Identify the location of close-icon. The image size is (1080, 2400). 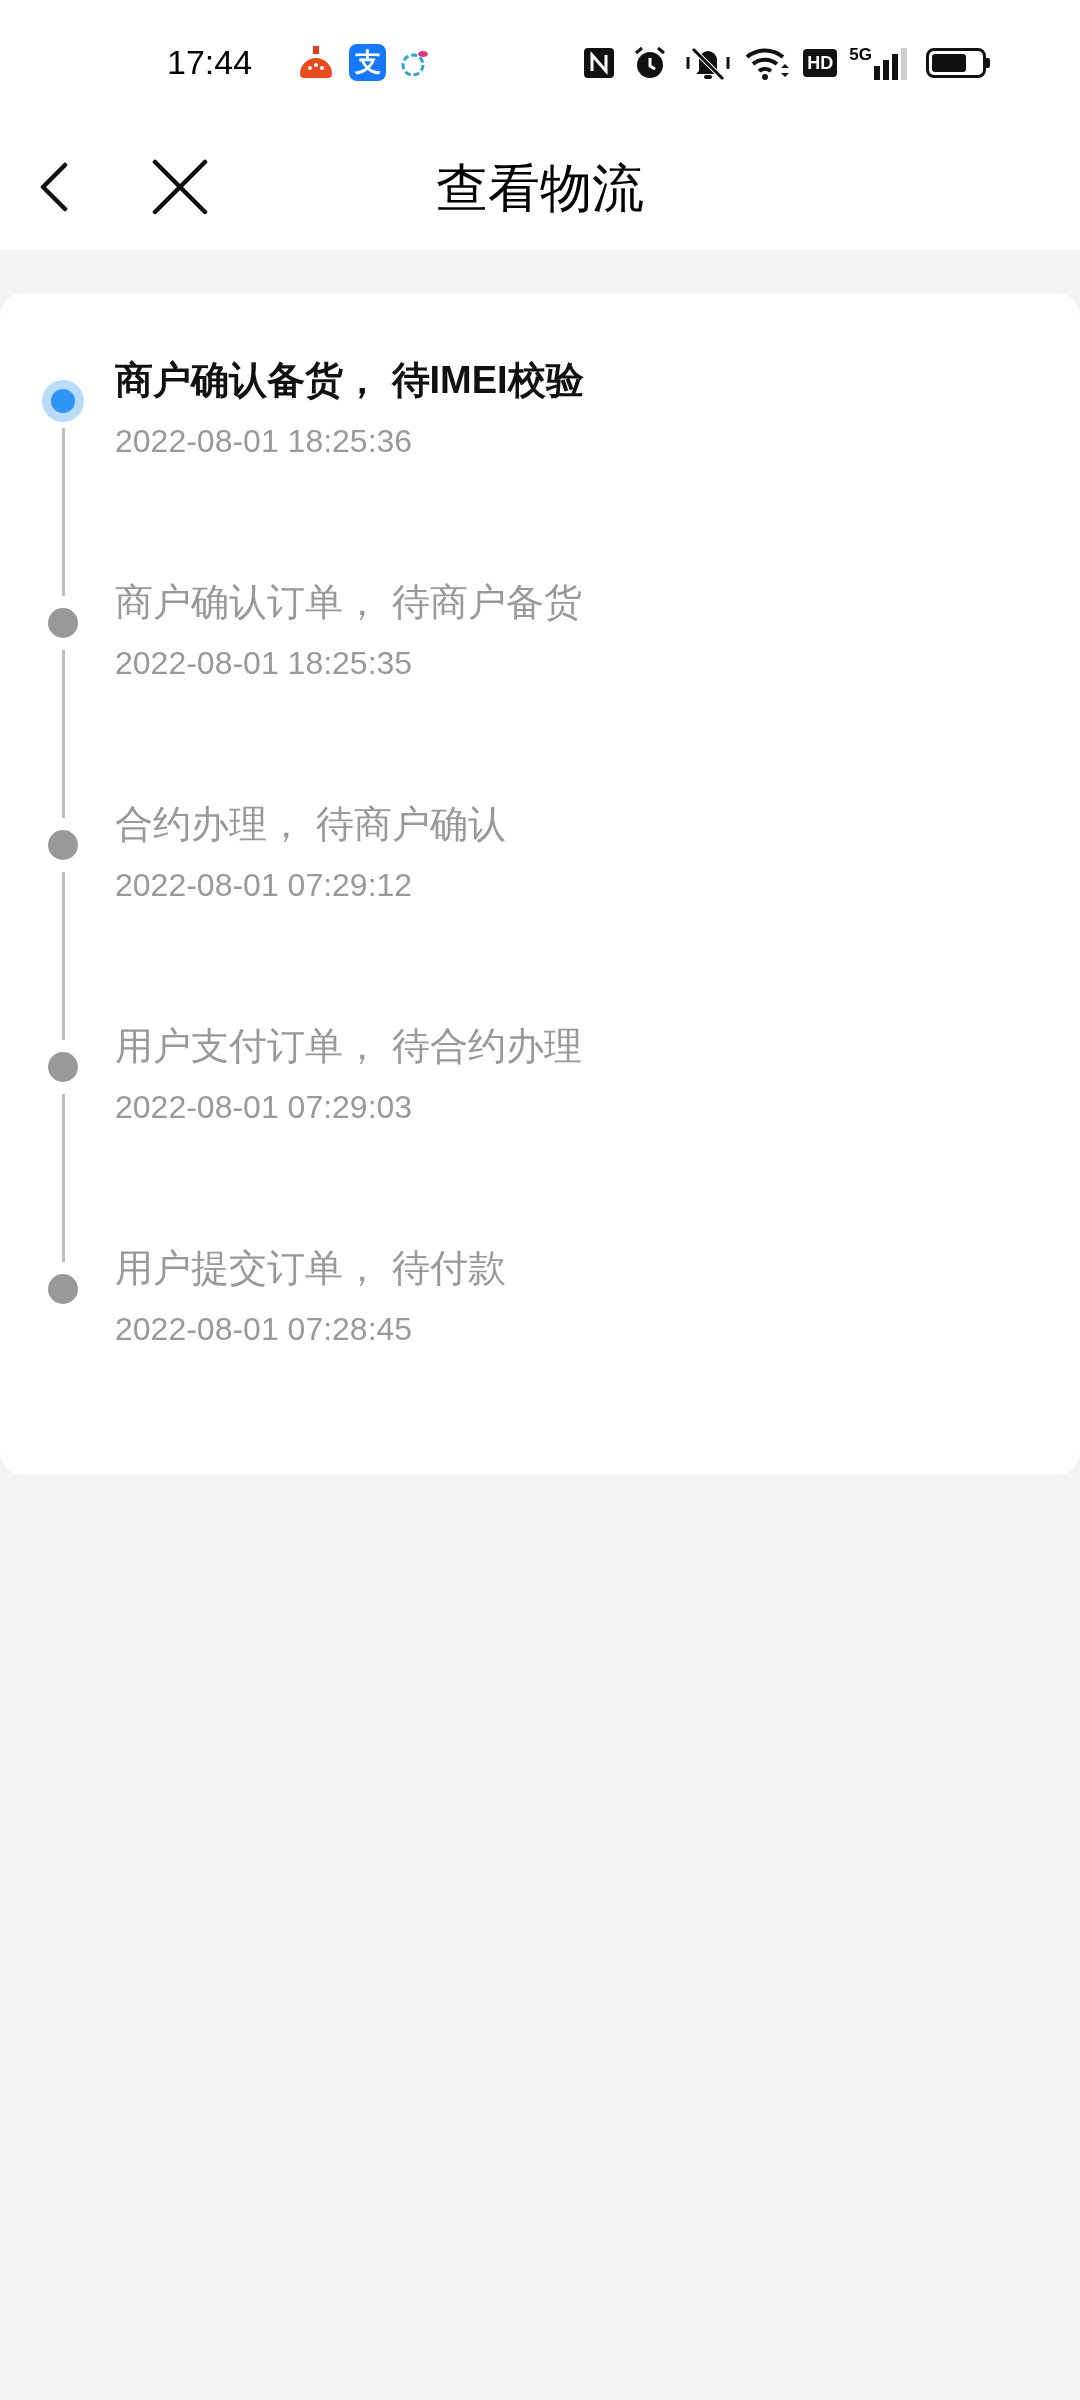
(180, 187).